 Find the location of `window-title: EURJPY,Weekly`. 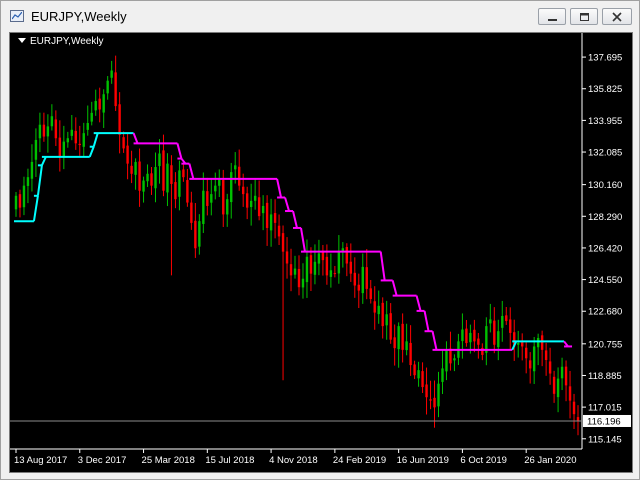

window-title: EURJPY,Weekly is located at coordinates (79, 16).